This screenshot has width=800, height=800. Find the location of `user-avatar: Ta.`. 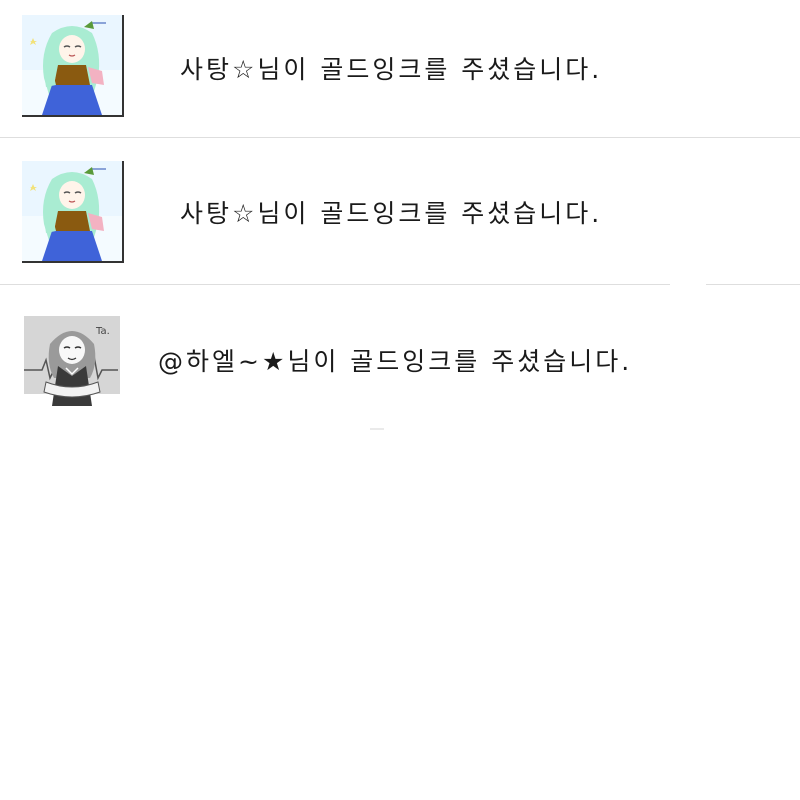

user-avatar: Ta. is located at coordinates (72, 361).